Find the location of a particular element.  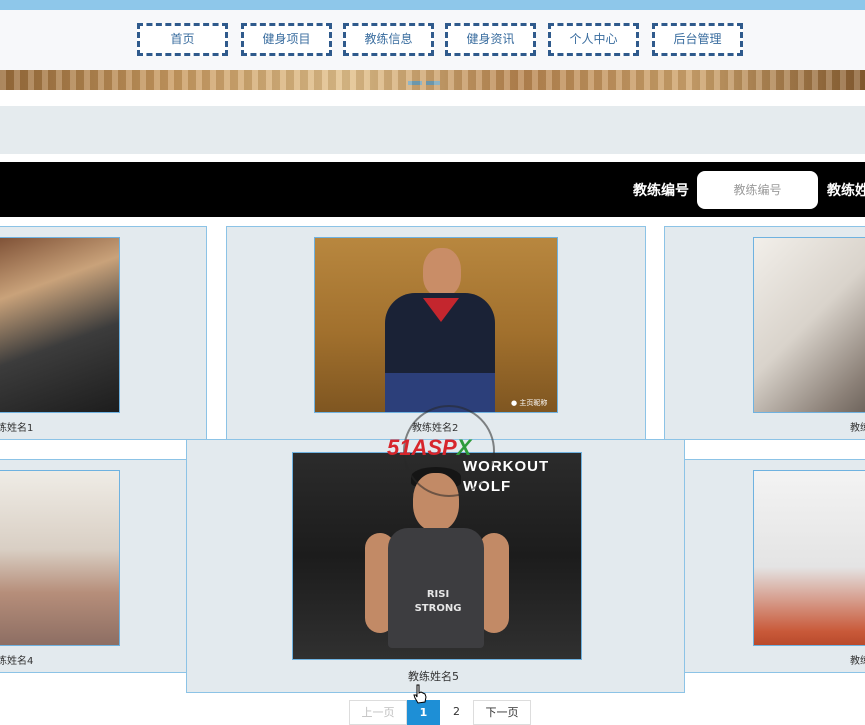

section-band is located at coordinates (432, 130).